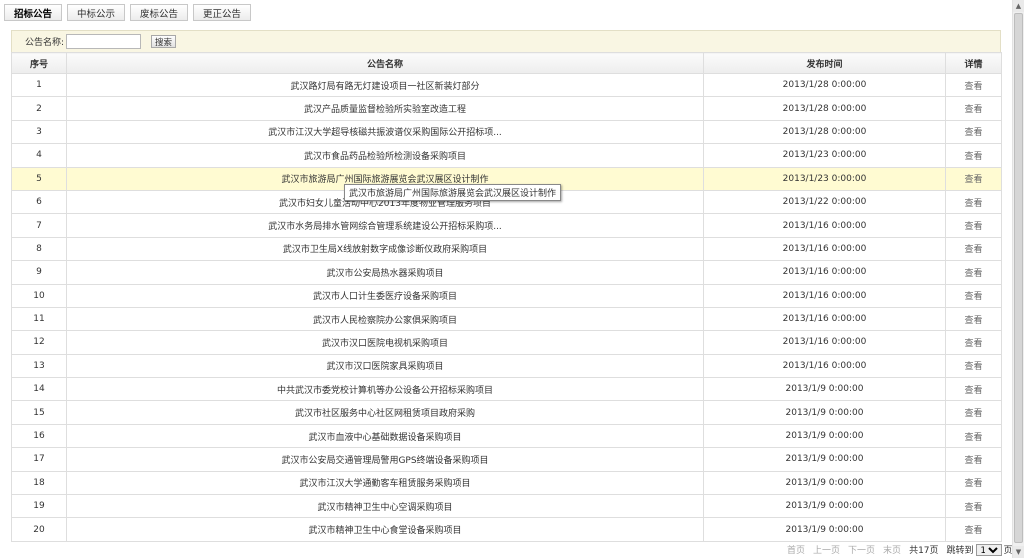 Image resolution: width=1024 pixels, height=558 pixels. What do you see at coordinates (39, 412) in the screenshot?
I see `row-seq: 15` at bounding box center [39, 412].